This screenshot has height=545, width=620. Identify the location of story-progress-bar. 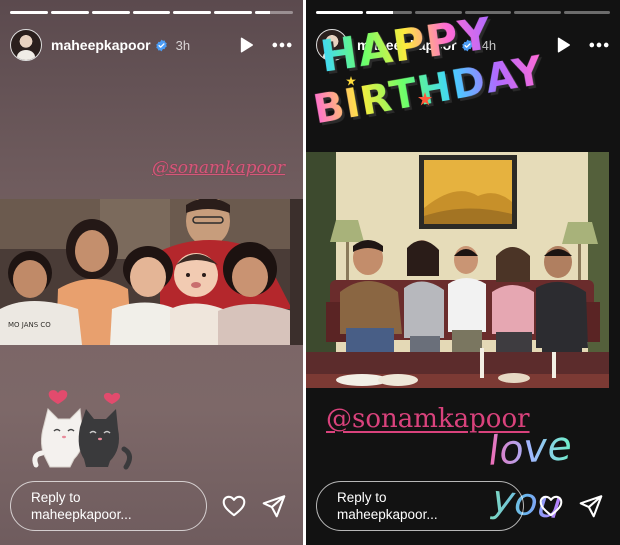
(152, 12).